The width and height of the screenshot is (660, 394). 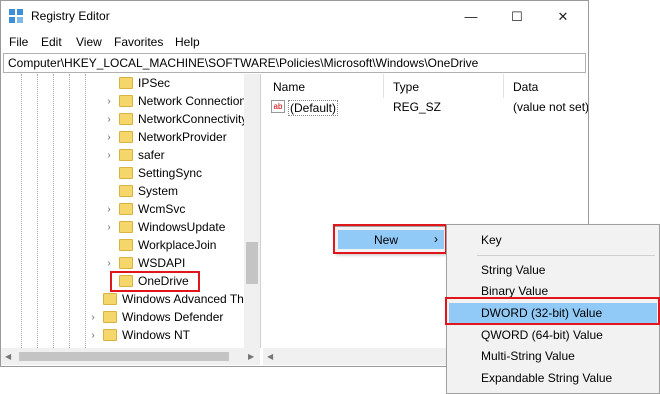 I want to click on tree-item-label: Windows Advanced Threat Protection, so click(x=191, y=299).